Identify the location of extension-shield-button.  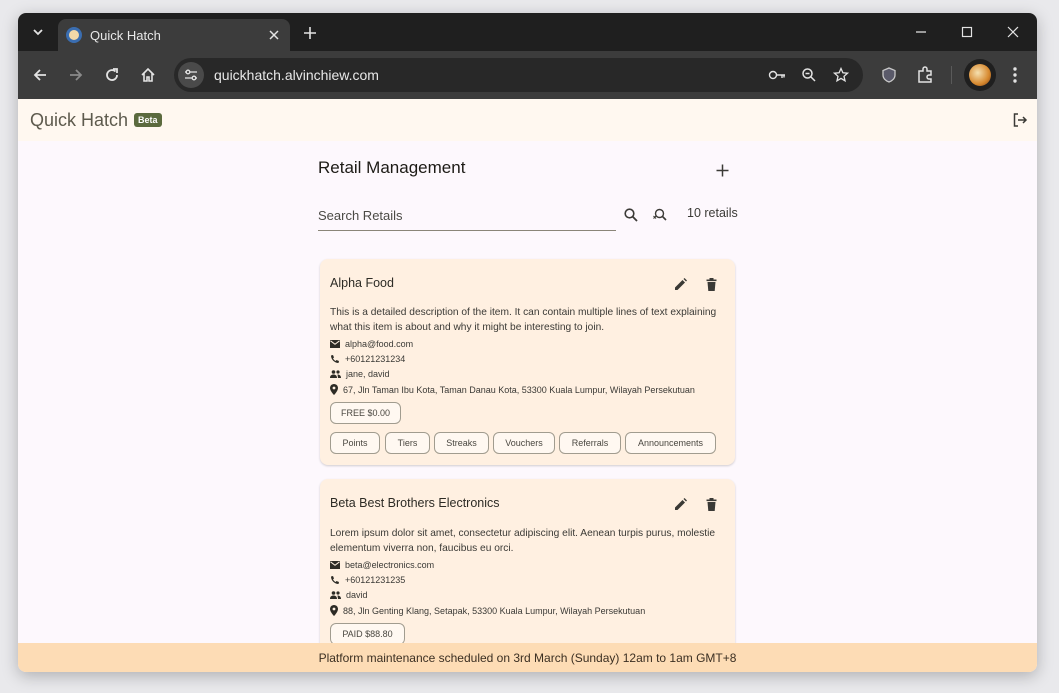
(889, 75).